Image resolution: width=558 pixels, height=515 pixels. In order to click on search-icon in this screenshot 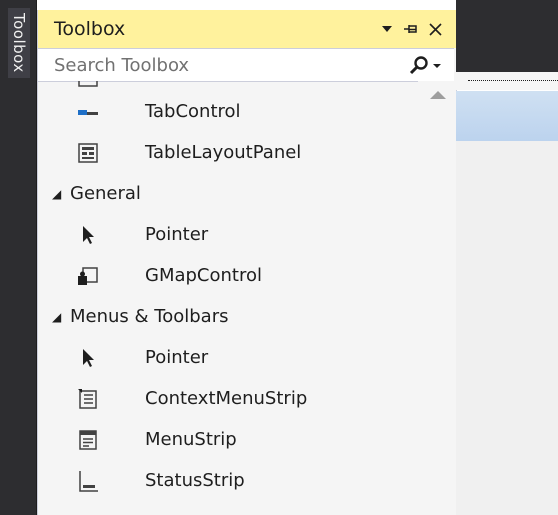, I will do `click(419, 65)`.